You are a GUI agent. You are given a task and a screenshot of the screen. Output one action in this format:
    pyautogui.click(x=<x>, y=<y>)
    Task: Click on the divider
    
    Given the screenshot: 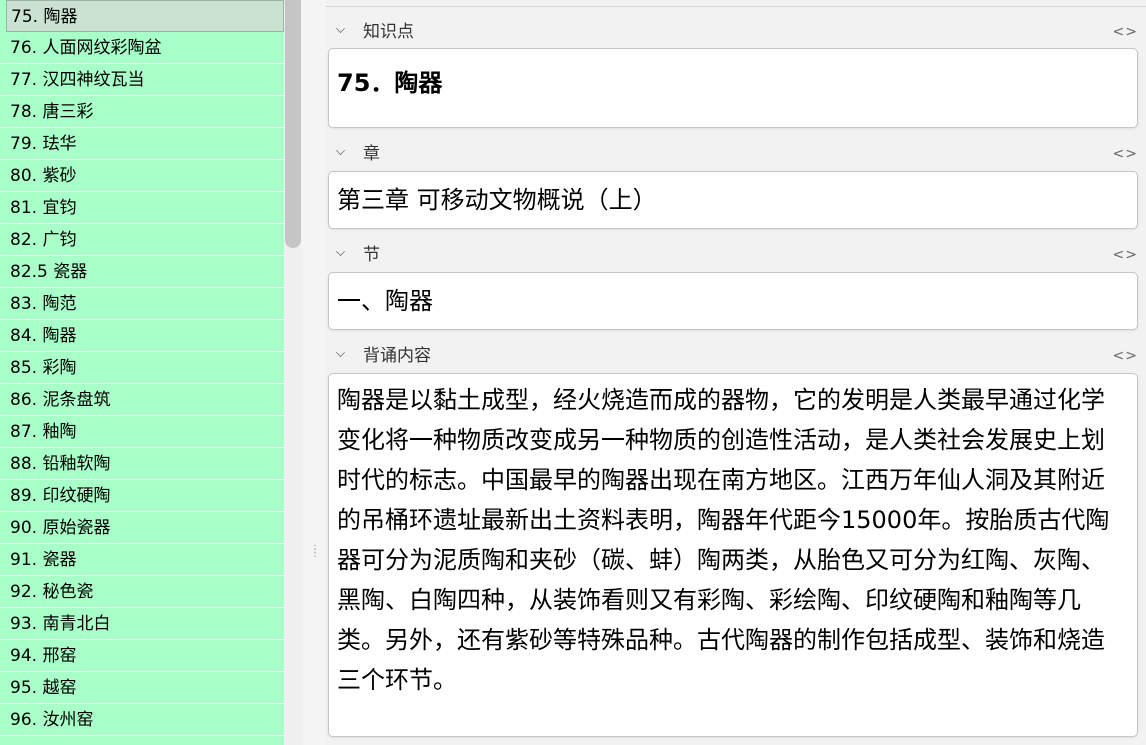 What is the action you would take?
    pyautogui.click(x=736, y=6)
    